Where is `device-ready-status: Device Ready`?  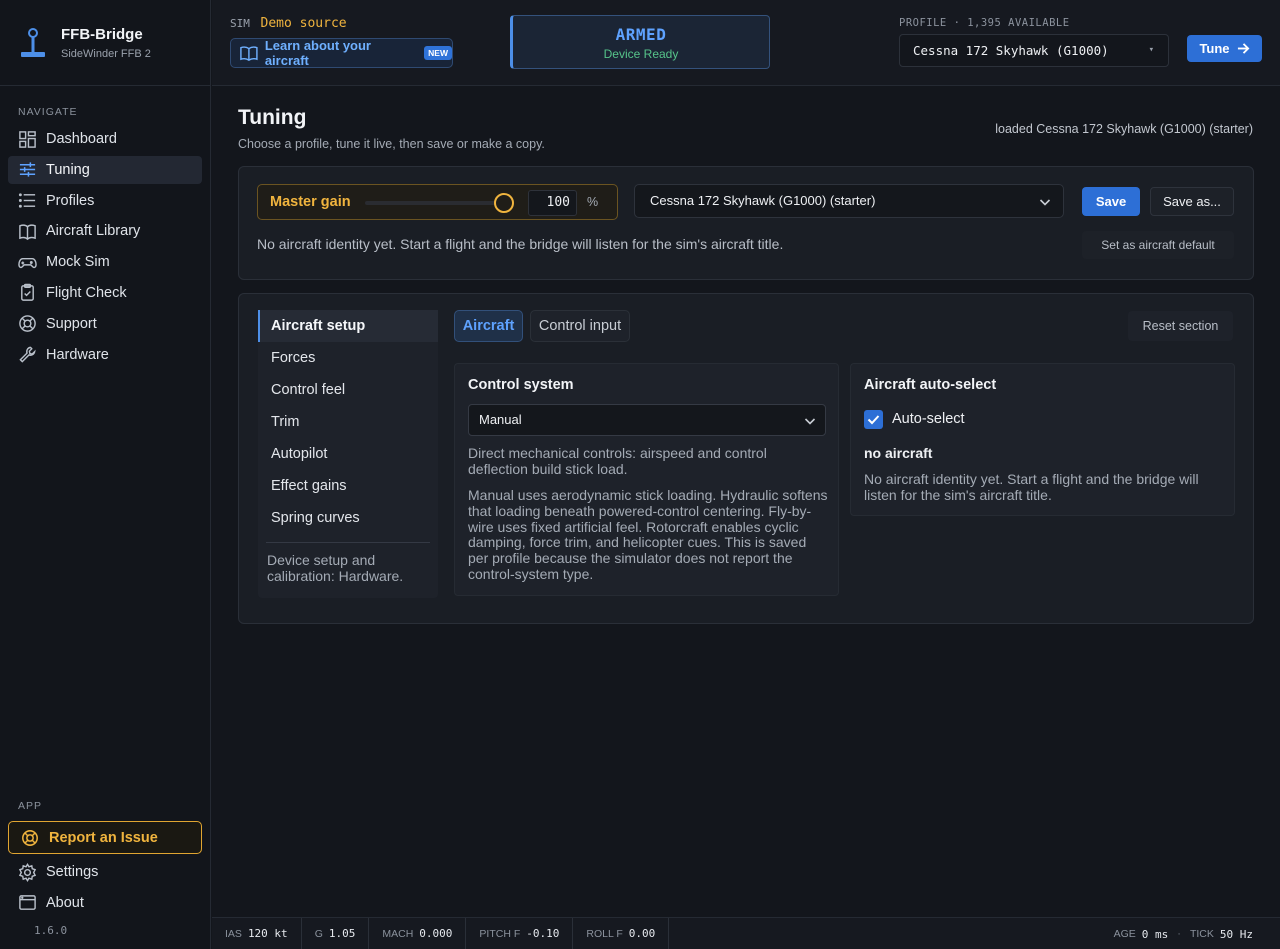
device-ready-status: Device Ready is located at coordinates (641, 54).